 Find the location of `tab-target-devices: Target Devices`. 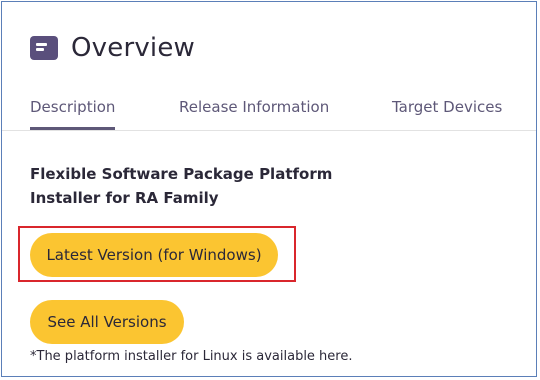

tab-target-devices: Target Devices is located at coordinates (447, 107).